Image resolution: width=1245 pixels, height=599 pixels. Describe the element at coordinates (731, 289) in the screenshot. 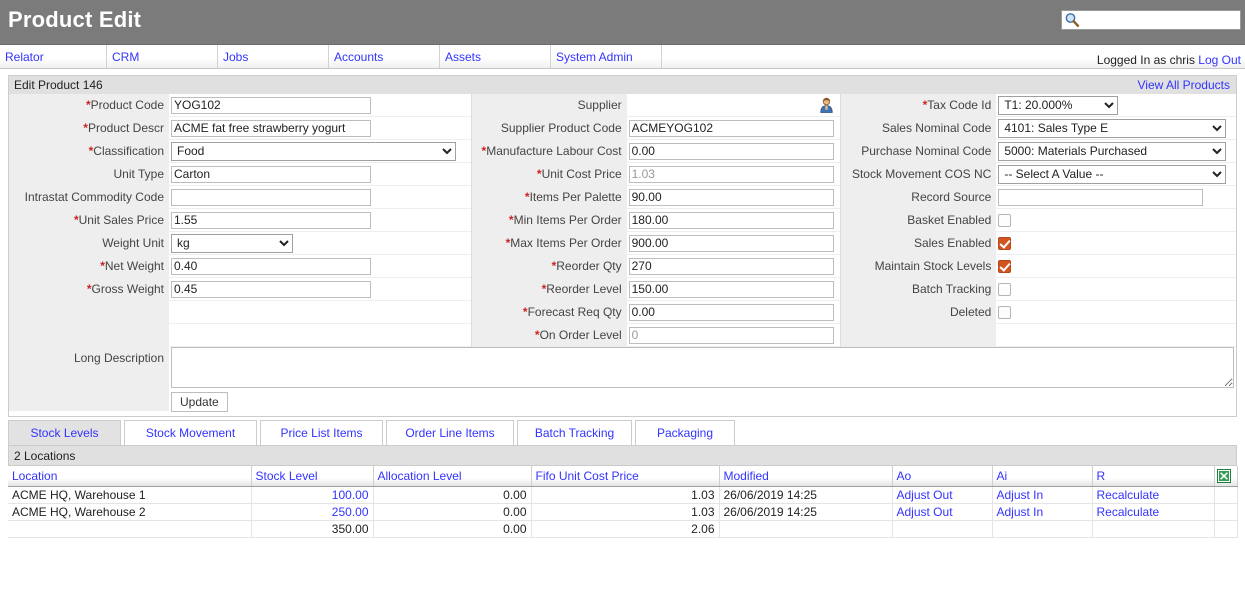

I see `reorder-level-input` at that location.